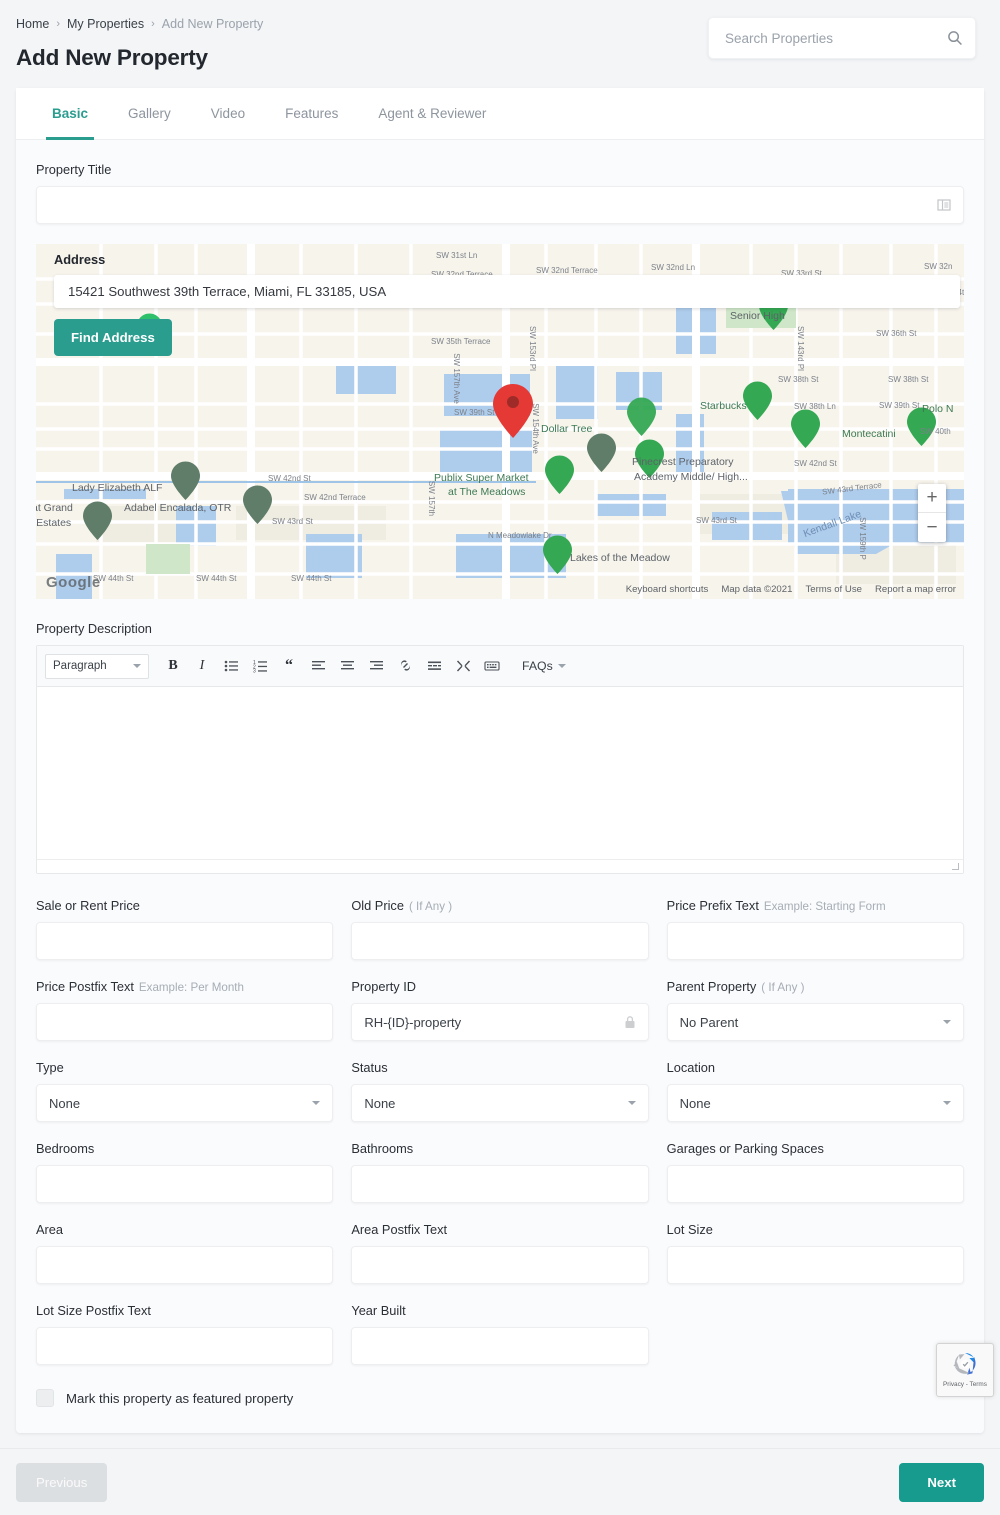 This screenshot has width=1000, height=1515. I want to click on field-garages-or-parking-spaces: Garages or Parking Spaces, so click(815, 1172).